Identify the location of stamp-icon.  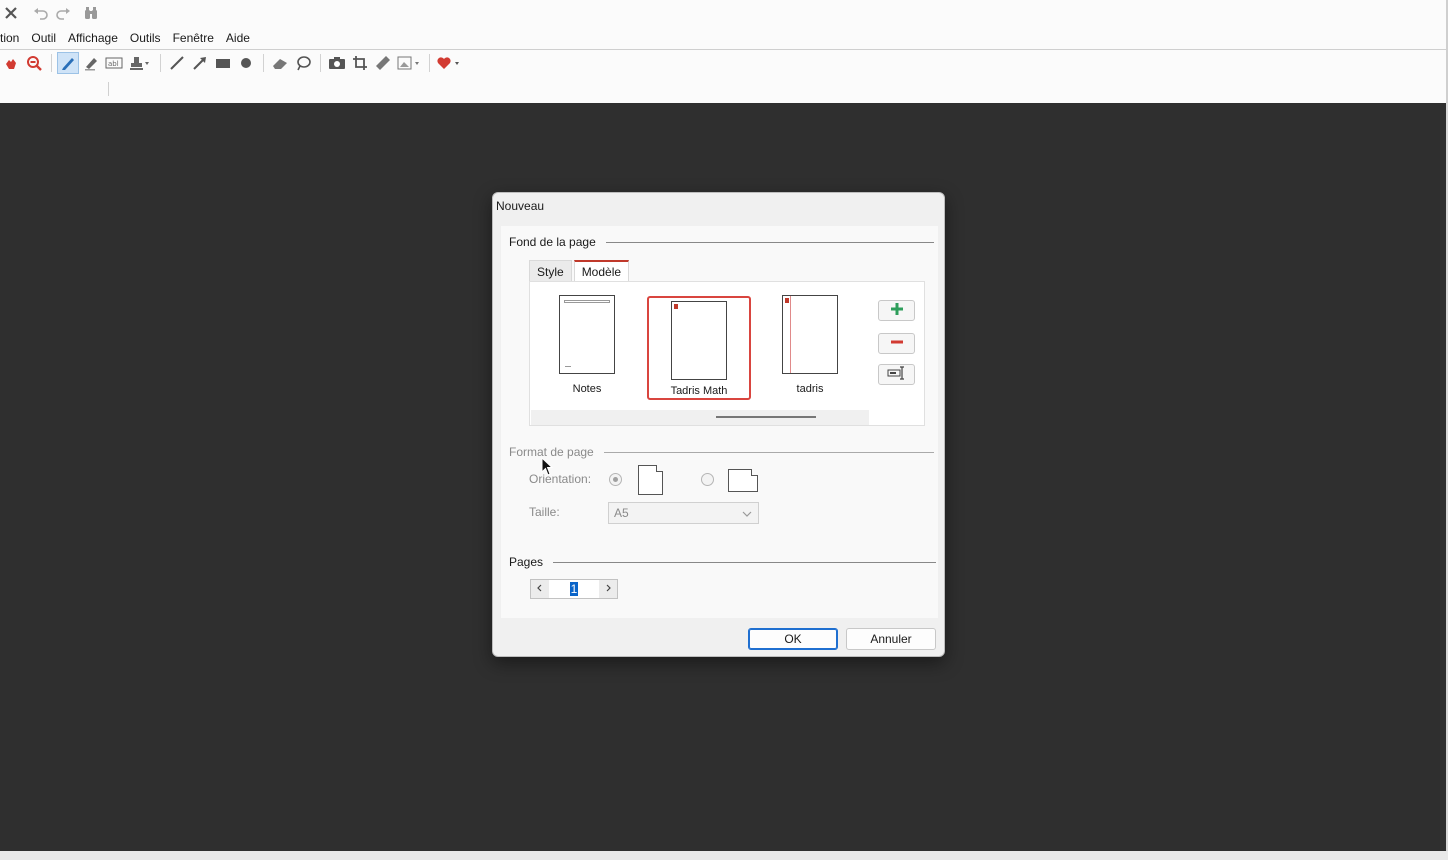
(140, 63).